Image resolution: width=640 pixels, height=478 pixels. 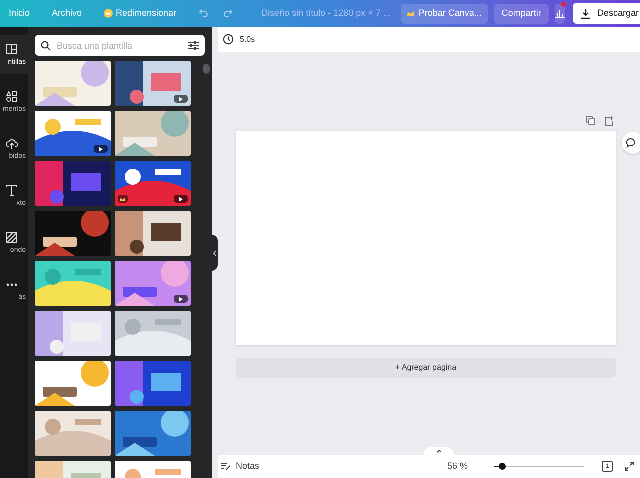 I want to click on add-page-icon-button, so click(x=609, y=121).